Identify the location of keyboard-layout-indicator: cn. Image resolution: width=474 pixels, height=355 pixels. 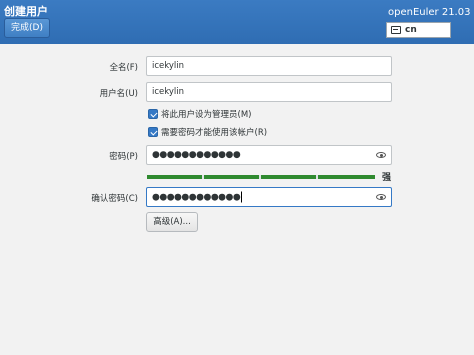
(418, 30).